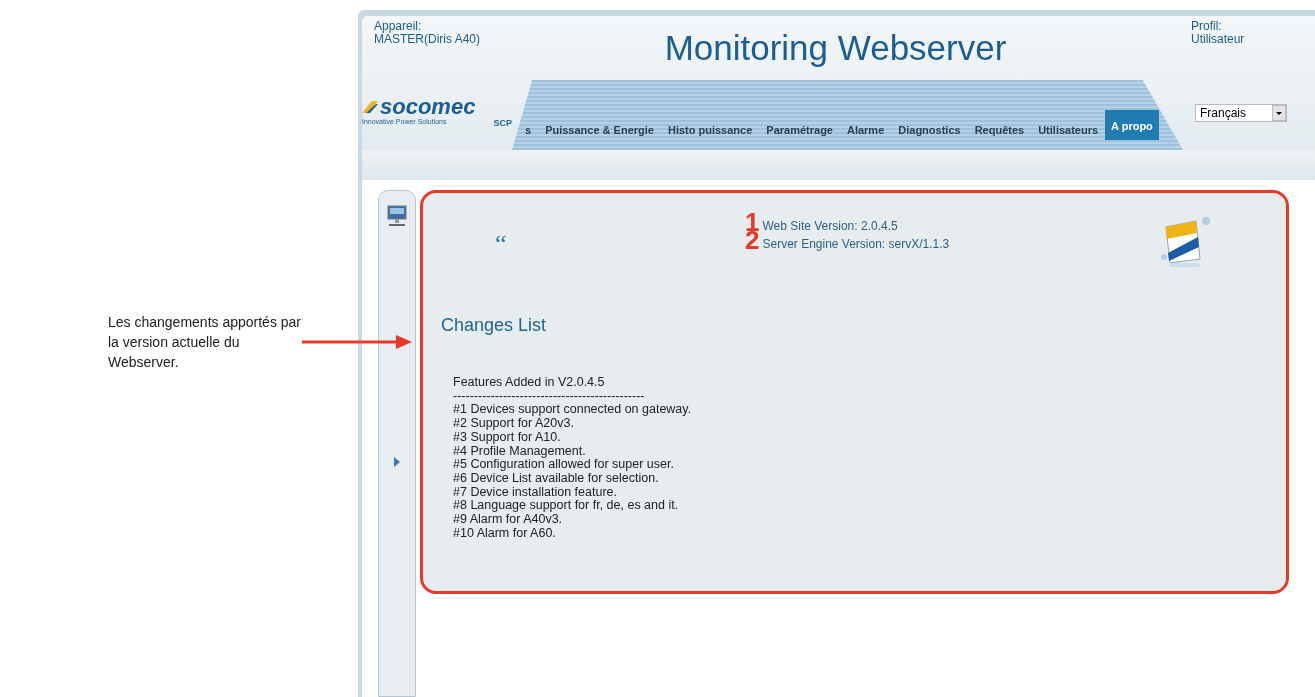  I want to click on page-title: Monitoring Webserver, so click(835, 47).